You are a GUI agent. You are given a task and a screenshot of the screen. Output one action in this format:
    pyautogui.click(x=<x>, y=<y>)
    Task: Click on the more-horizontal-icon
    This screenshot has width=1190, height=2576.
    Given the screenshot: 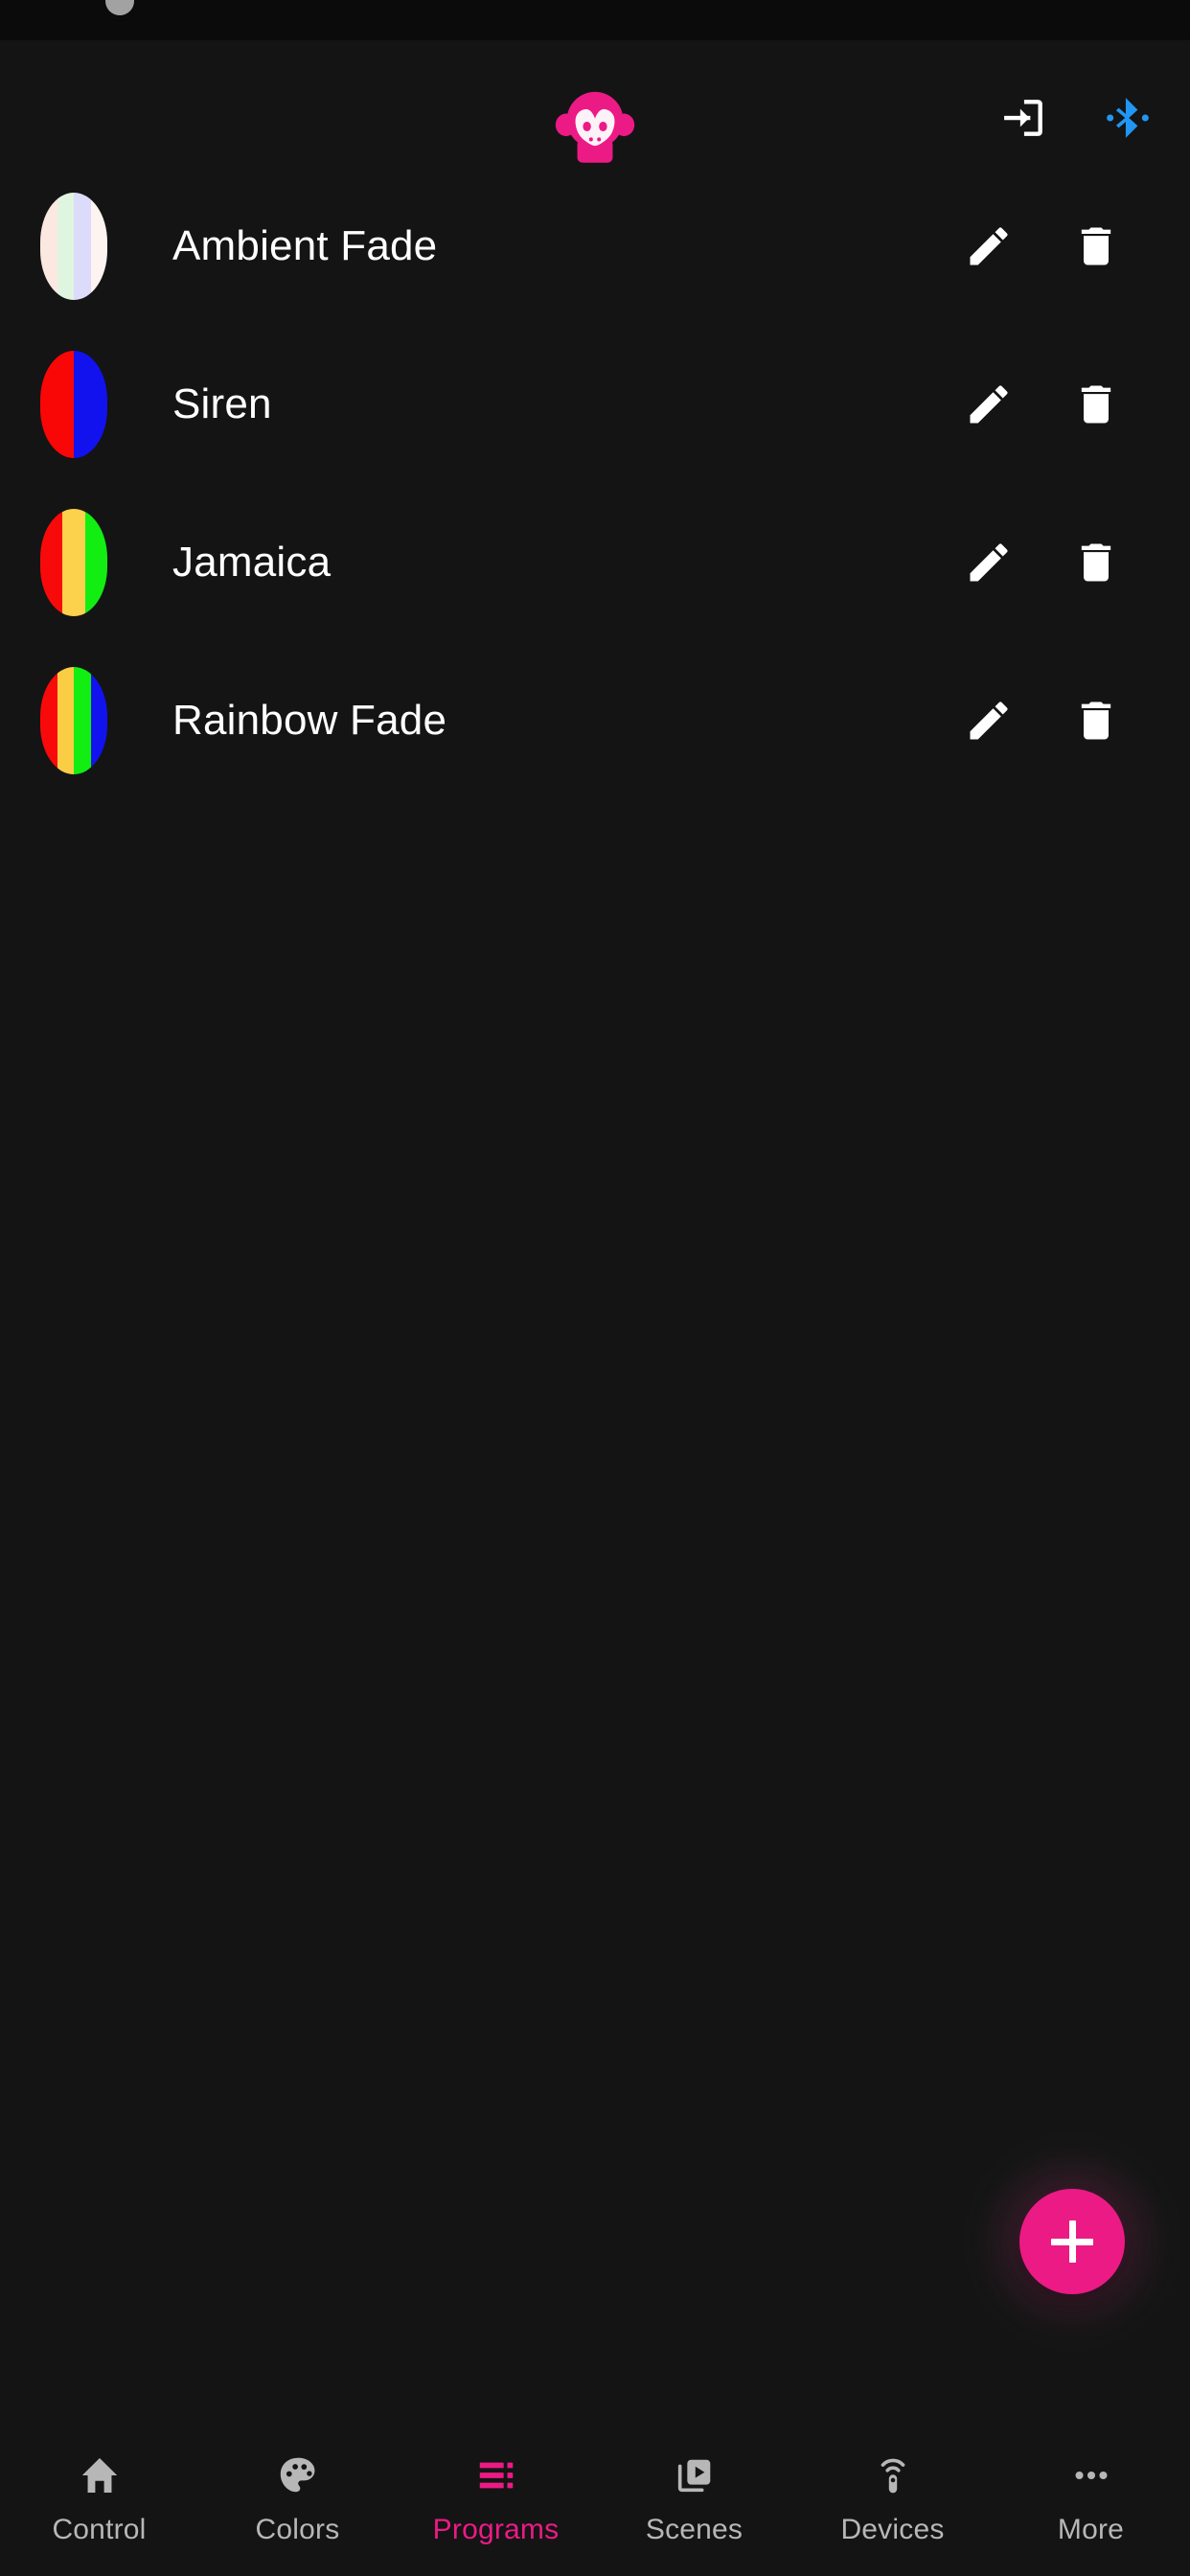 What is the action you would take?
    pyautogui.click(x=1091, y=2475)
    